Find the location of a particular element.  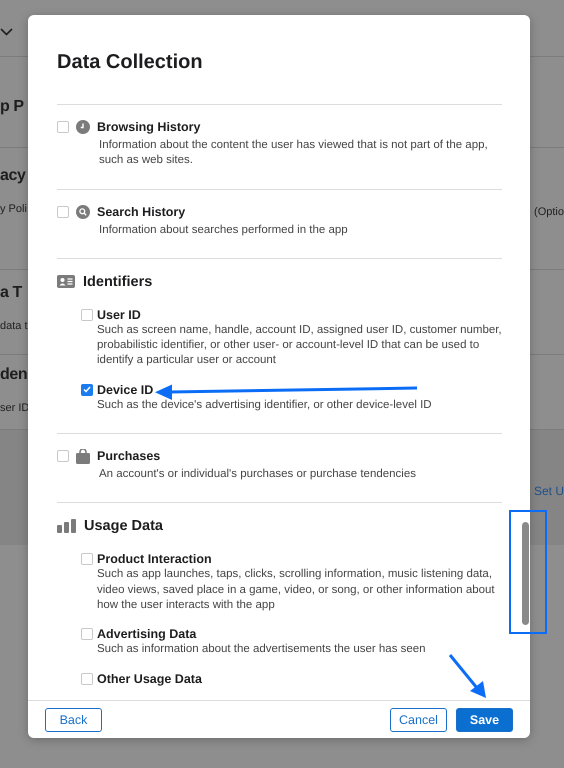

category-description: Information about the content the user has viewed that is not part of the app, such as web sites. is located at coordinates (294, 153).